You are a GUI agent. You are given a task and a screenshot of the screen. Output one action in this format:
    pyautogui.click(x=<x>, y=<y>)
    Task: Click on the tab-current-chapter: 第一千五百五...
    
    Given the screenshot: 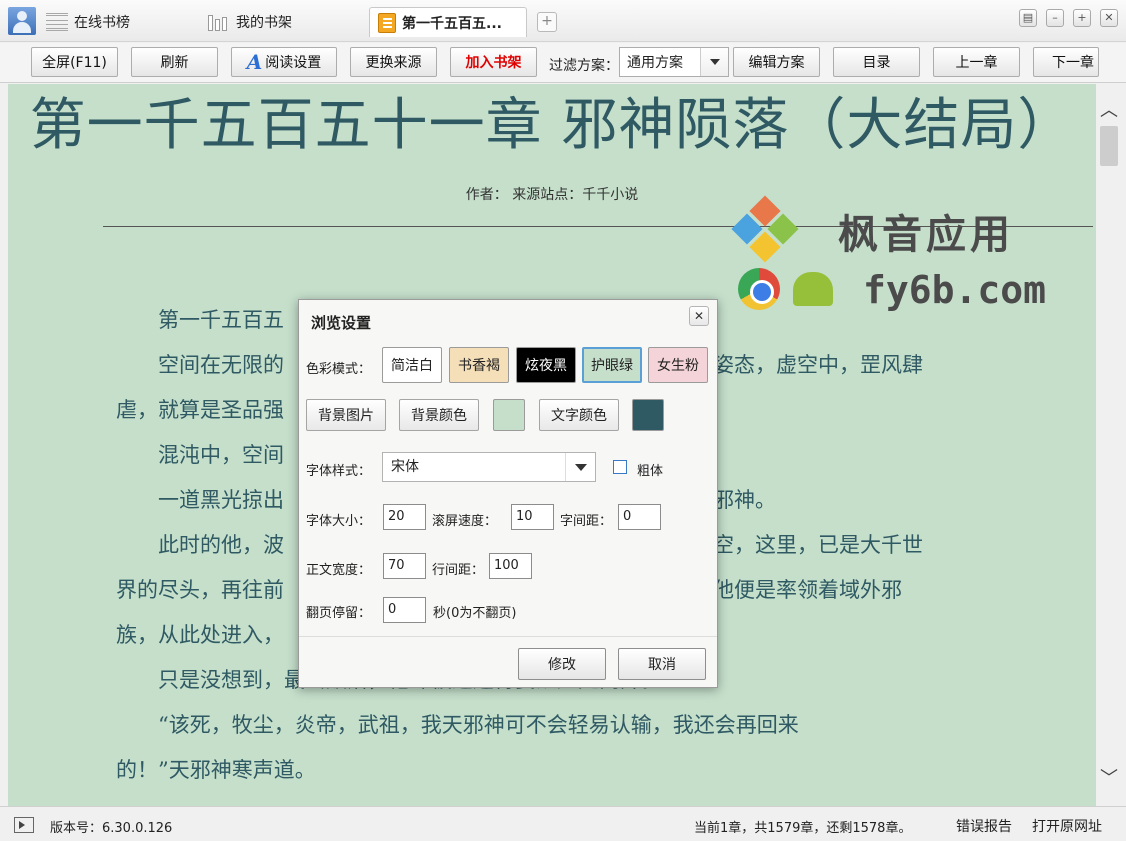 What is the action you would take?
    pyautogui.click(x=448, y=22)
    